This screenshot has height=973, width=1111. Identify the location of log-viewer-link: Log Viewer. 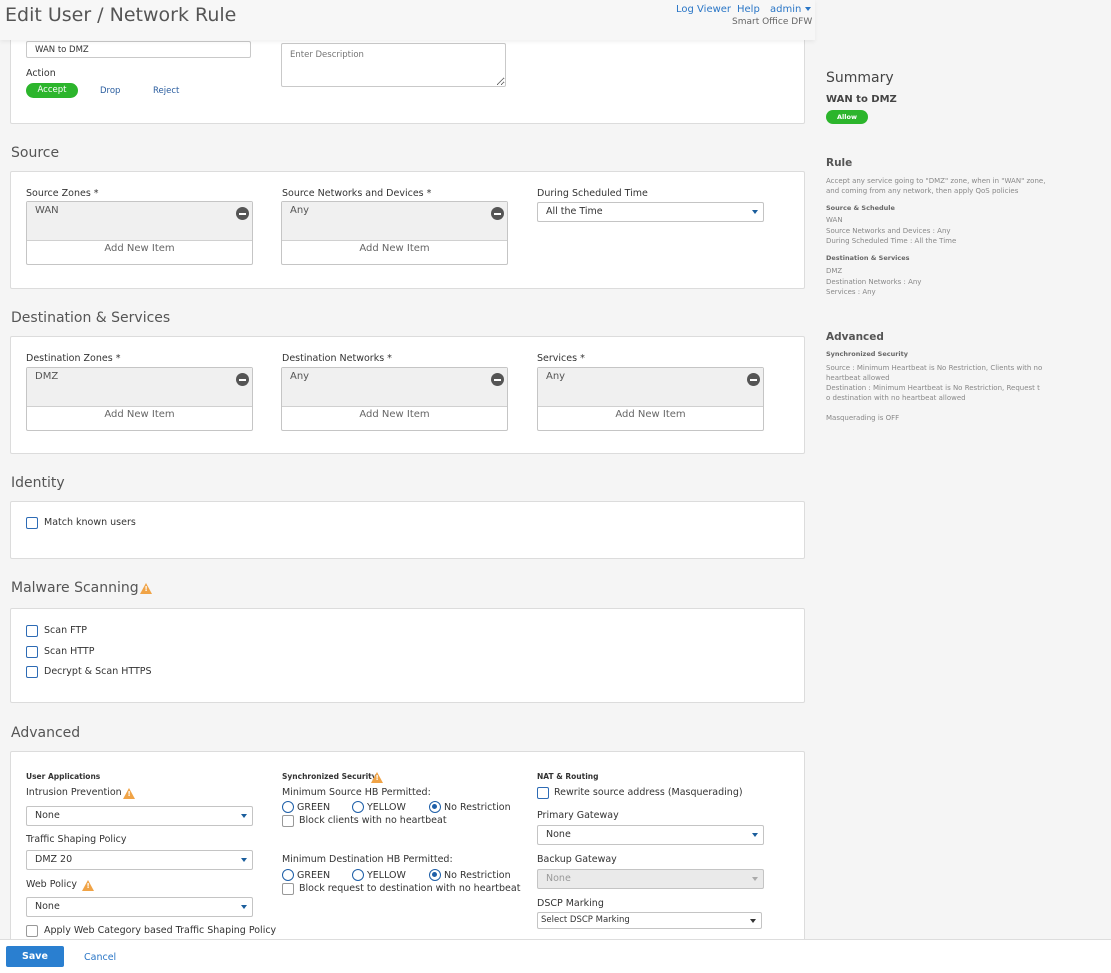
(703, 9).